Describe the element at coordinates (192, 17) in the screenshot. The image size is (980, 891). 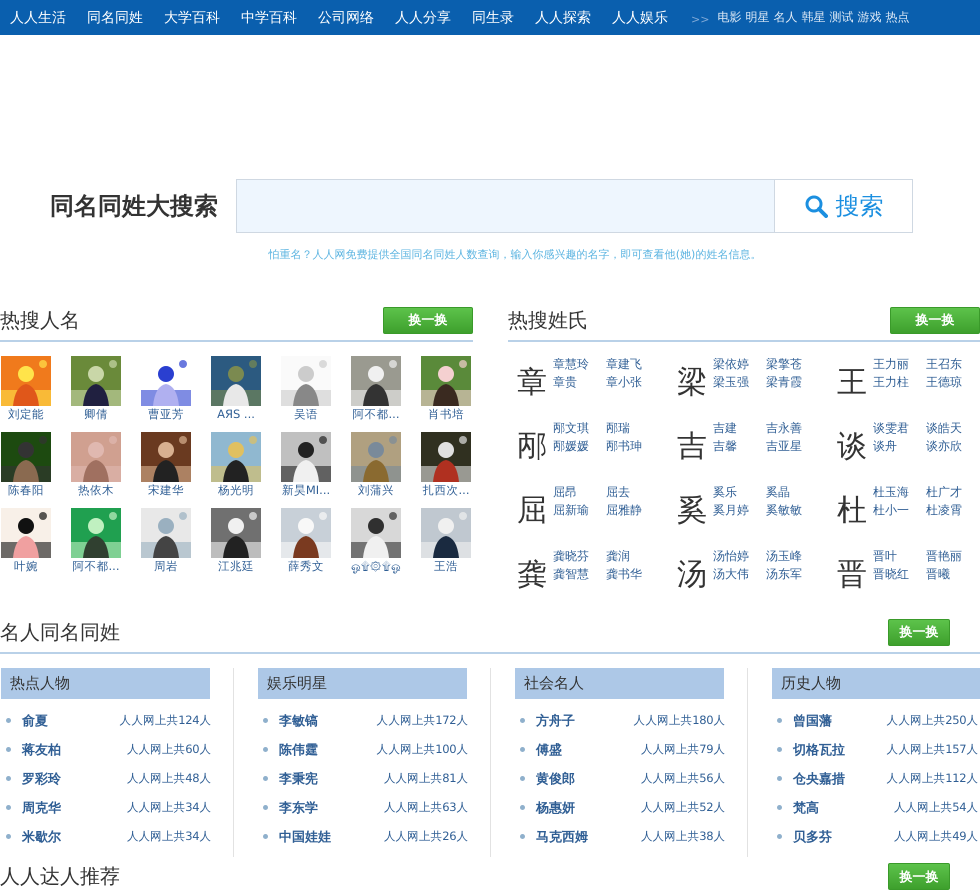
I see `nav-link: 大学百科` at that location.